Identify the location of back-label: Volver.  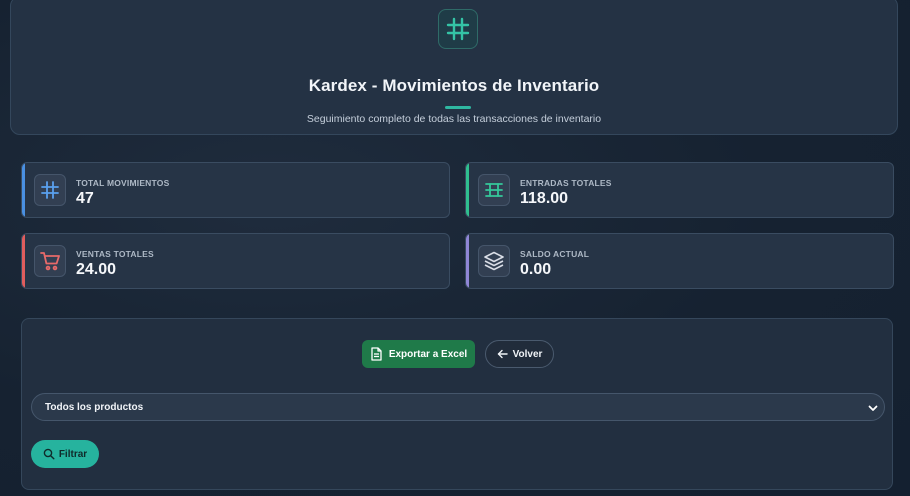
(527, 354).